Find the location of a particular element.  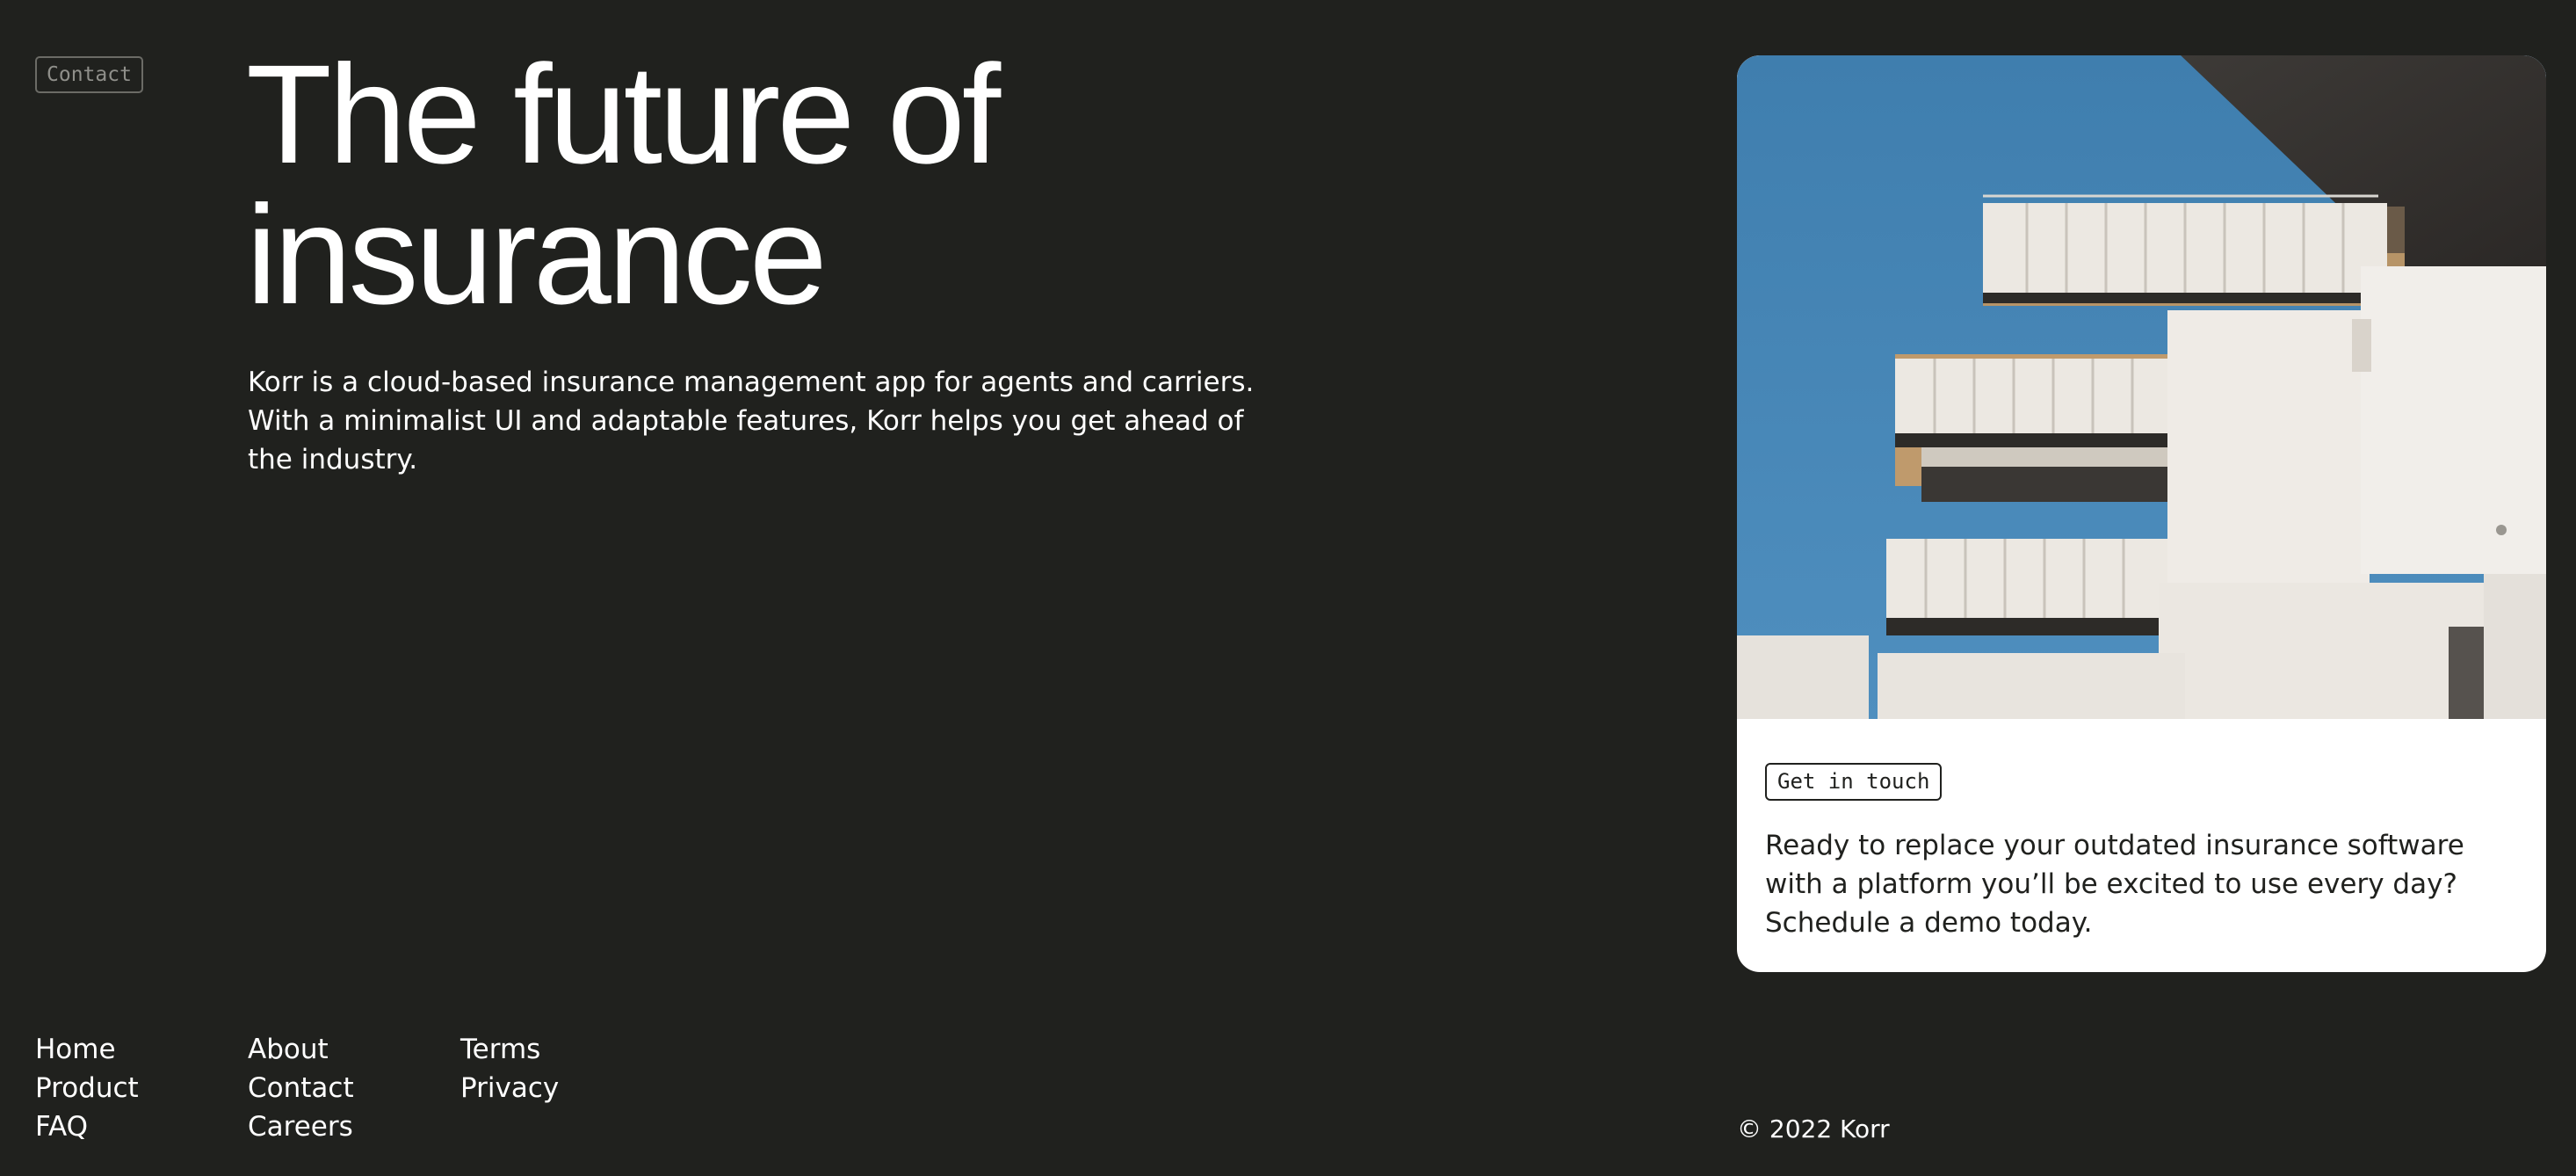

footer-link-terms: Terms is located at coordinates (500, 1049).